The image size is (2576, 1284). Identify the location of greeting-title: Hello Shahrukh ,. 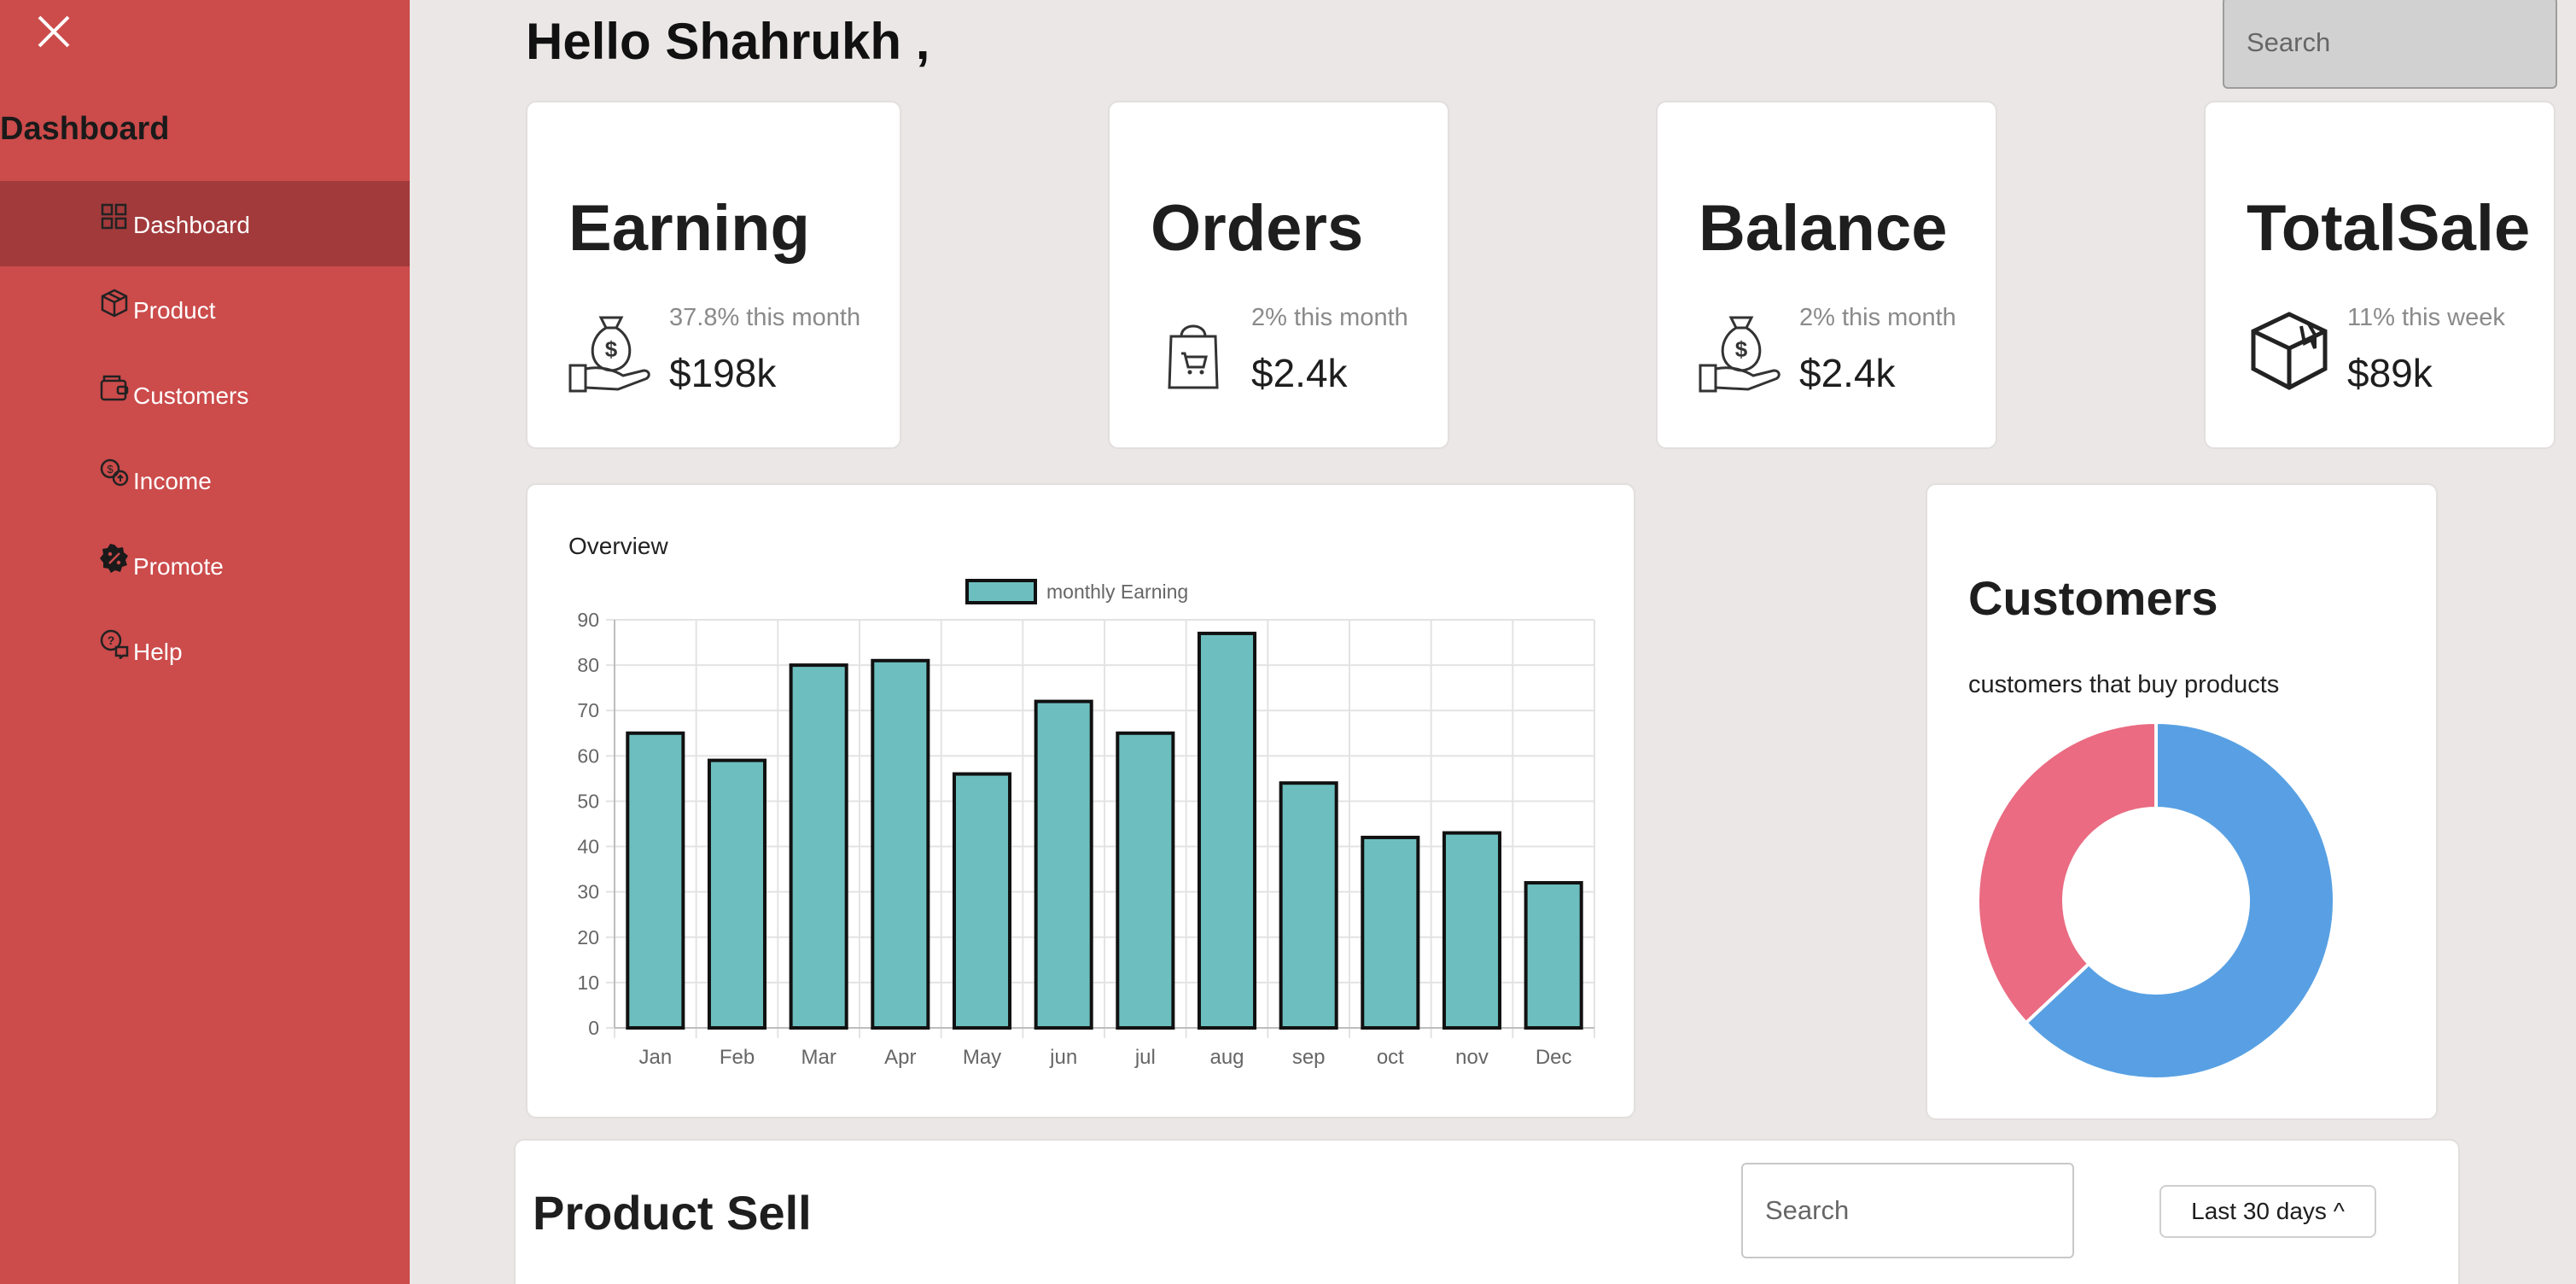
(728, 41).